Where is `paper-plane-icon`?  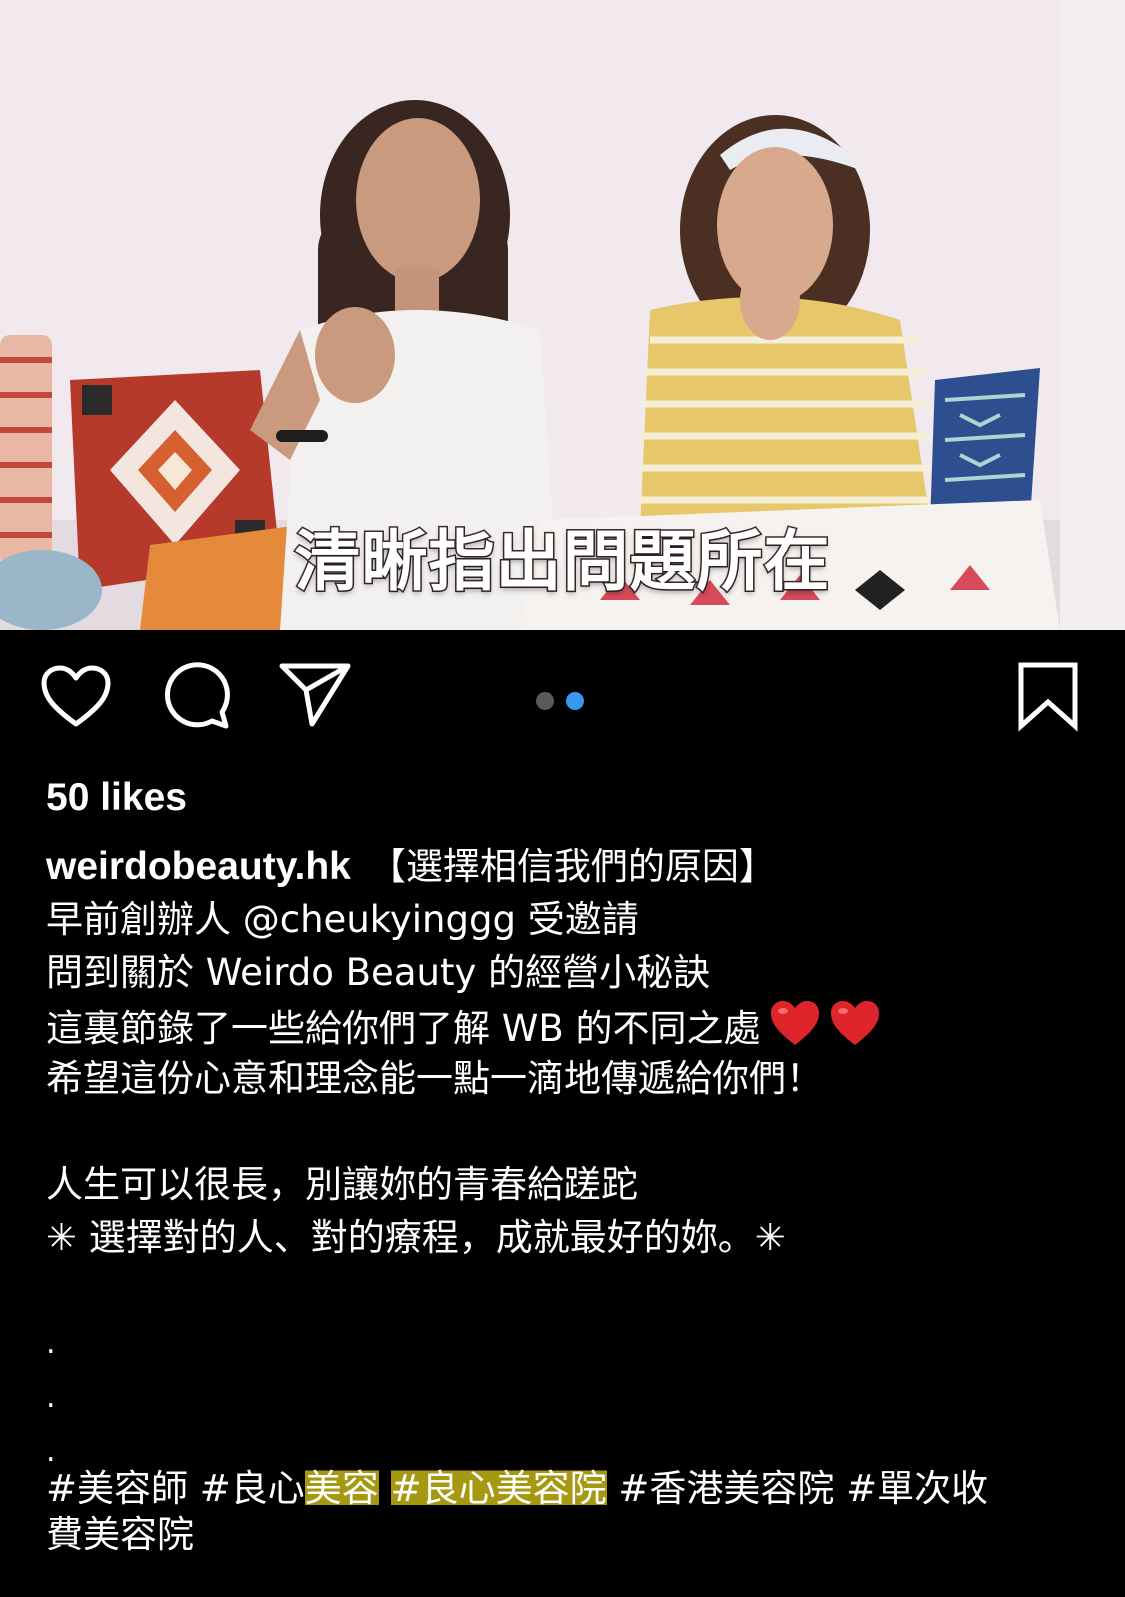
paper-plane-icon is located at coordinates (315, 694).